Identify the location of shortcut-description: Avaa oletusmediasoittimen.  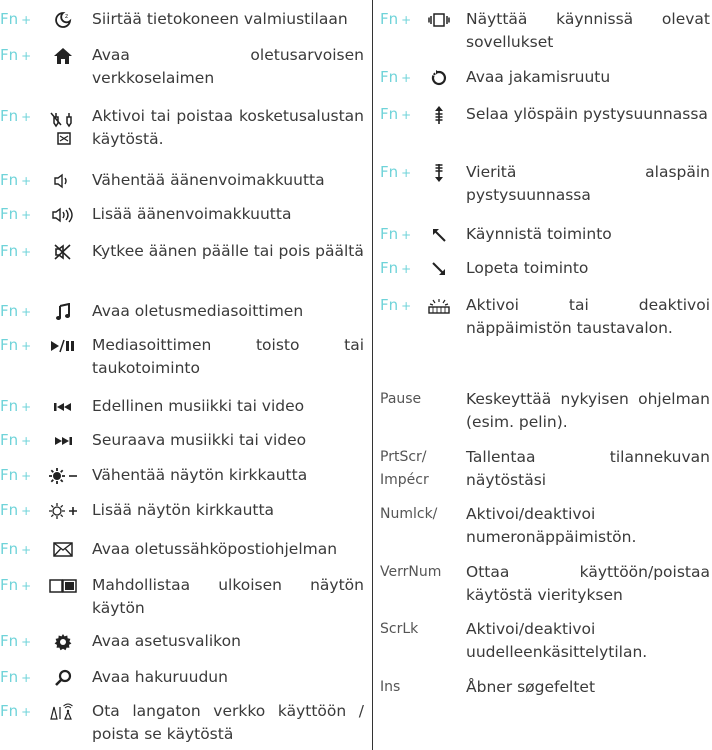
(198, 311).